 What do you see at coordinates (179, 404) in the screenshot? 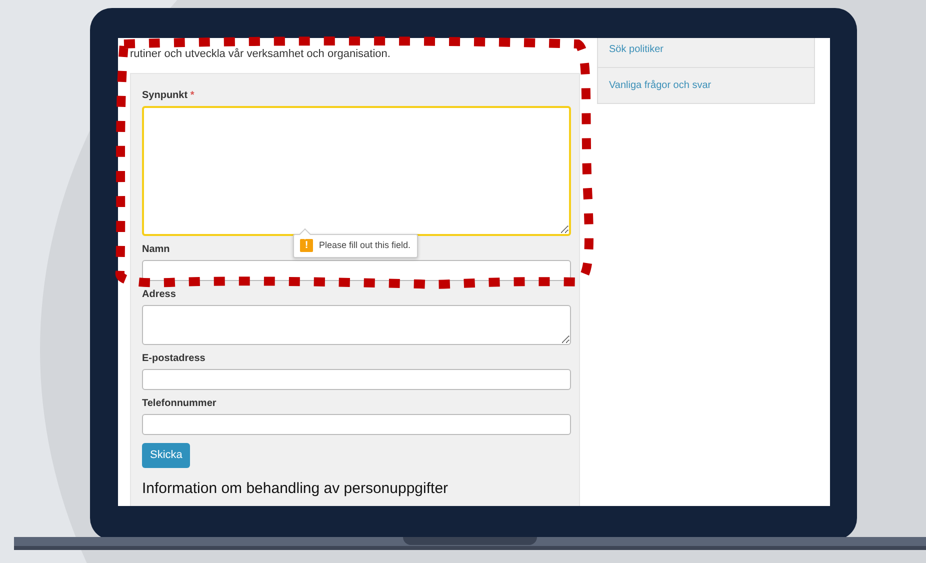
I see `field-label: Telefonnummer` at bounding box center [179, 404].